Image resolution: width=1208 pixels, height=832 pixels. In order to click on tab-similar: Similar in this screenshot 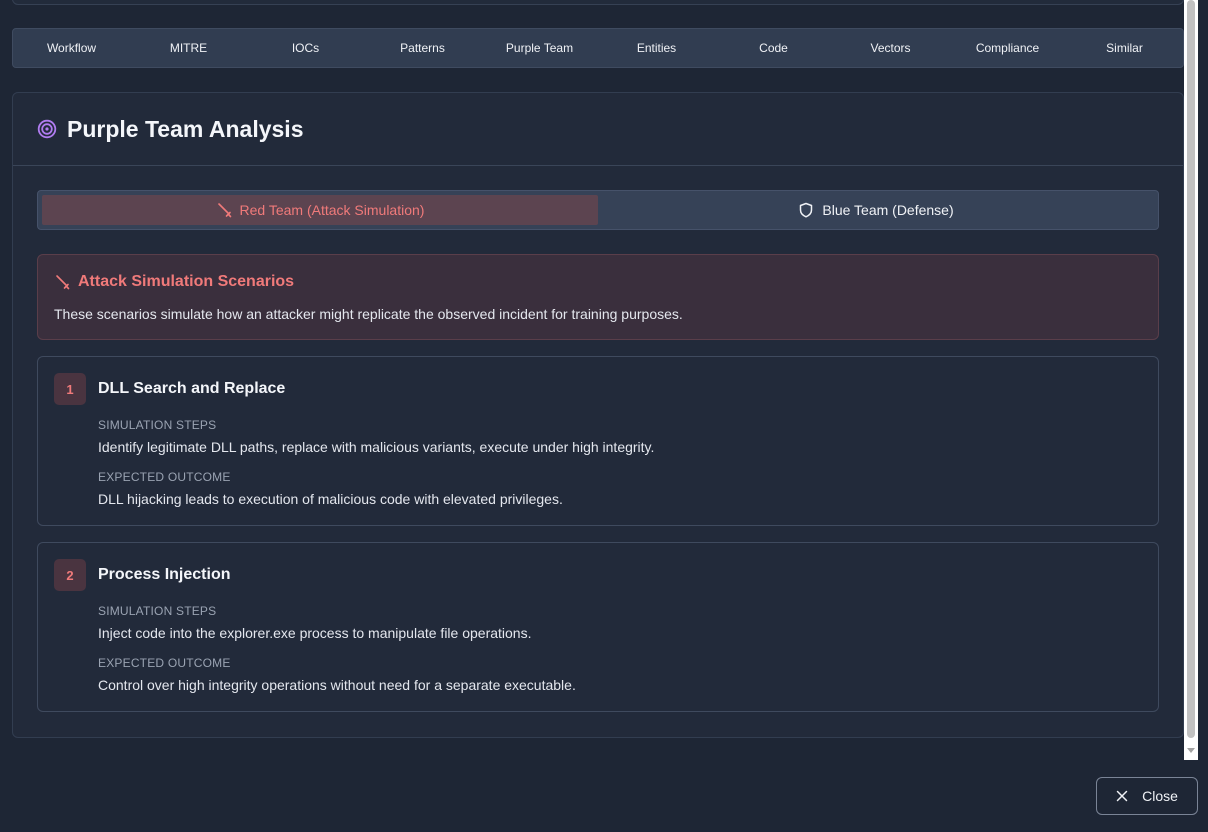, I will do `click(1124, 48)`.